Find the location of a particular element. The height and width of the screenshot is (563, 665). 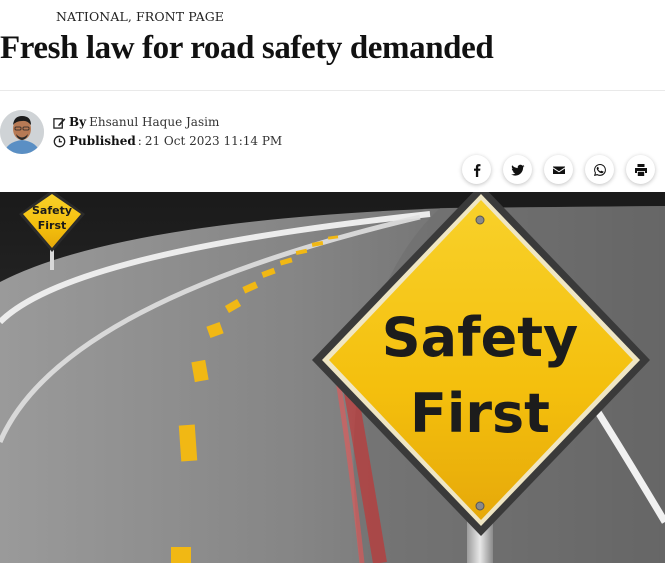

edit-icon is located at coordinates (59, 122).